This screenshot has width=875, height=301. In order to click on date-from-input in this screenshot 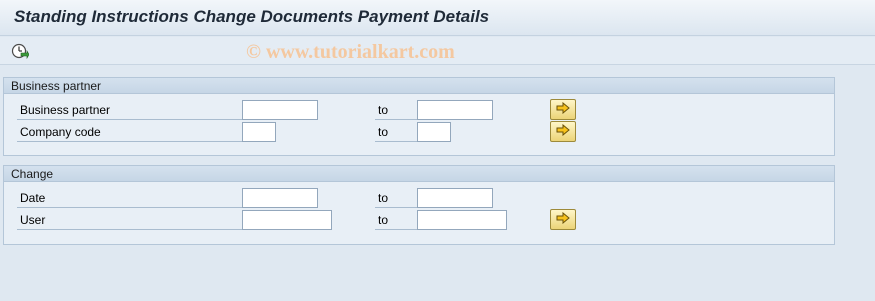, I will do `click(280, 198)`.